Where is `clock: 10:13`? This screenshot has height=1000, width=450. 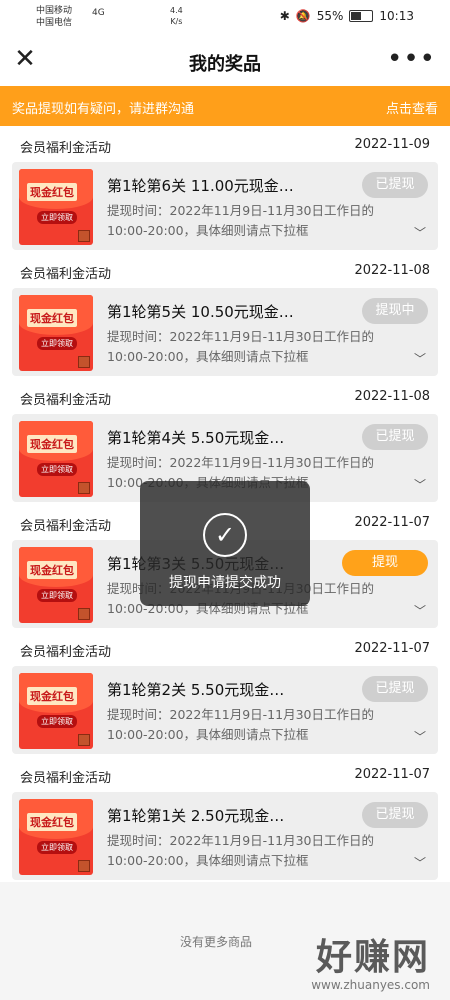 clock: 10:13 is located at coordinates (396, 16).